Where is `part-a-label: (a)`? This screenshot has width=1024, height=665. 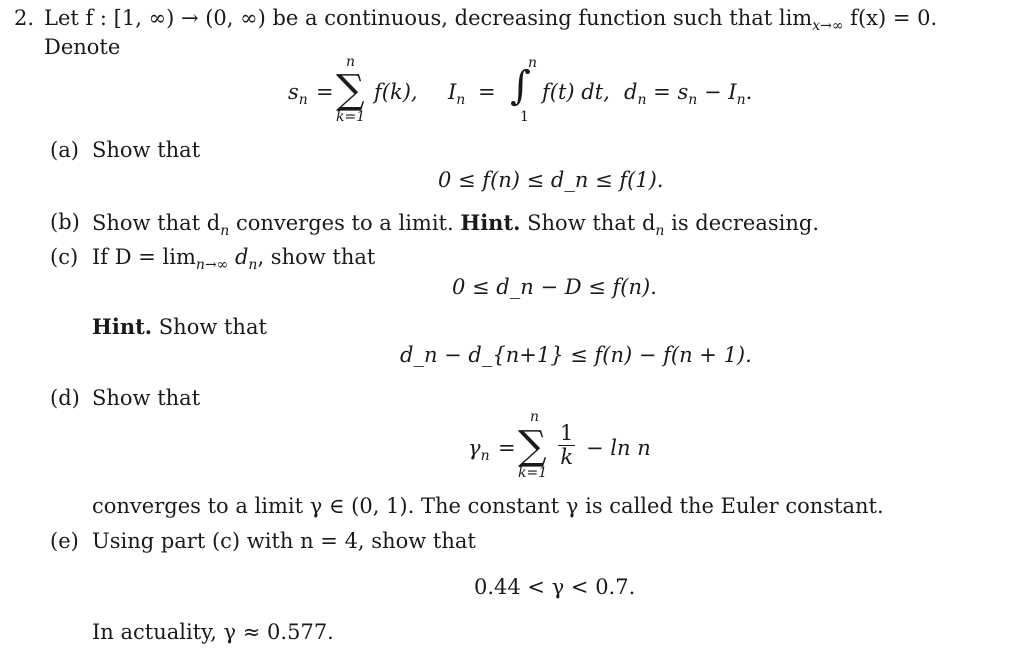
part-a-label: (a) is located at coordinates (64, 150).